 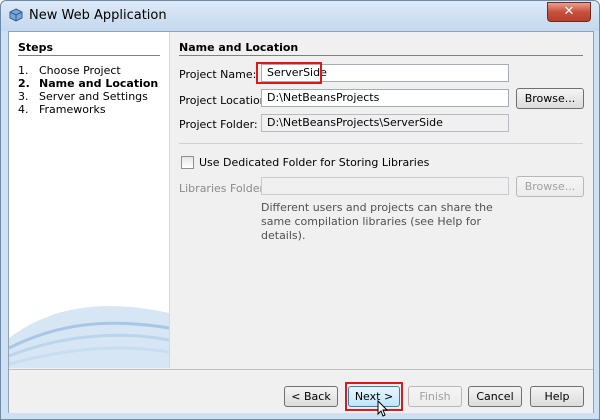 What do you see at coordinates (98, 15) in the screenshot?
I see `window-title: New Web Application` at bounding box center [98, 15].